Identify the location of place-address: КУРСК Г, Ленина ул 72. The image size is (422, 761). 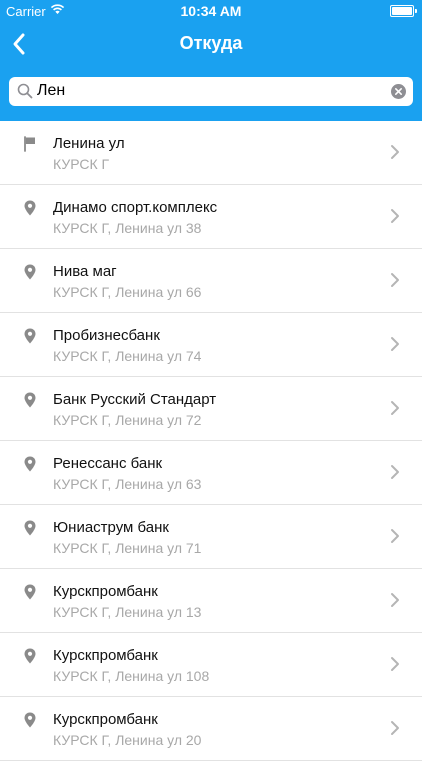
(127, 420).